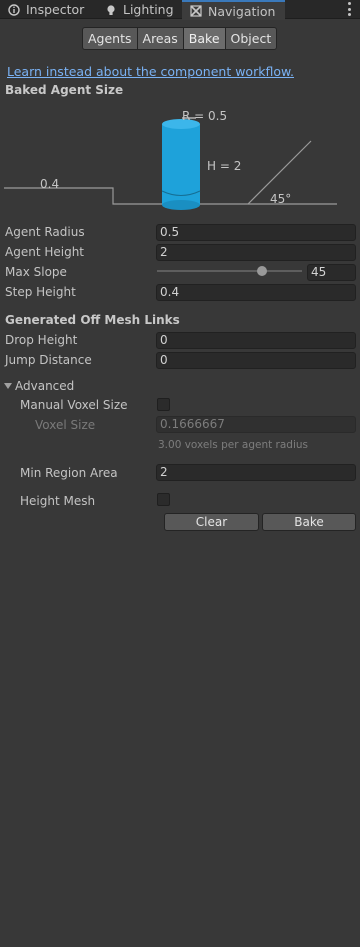 Image resolution: width=360 pixels, height=947 pixels. I want to click on agent-radius-field: 0.5, so click(256, 232).